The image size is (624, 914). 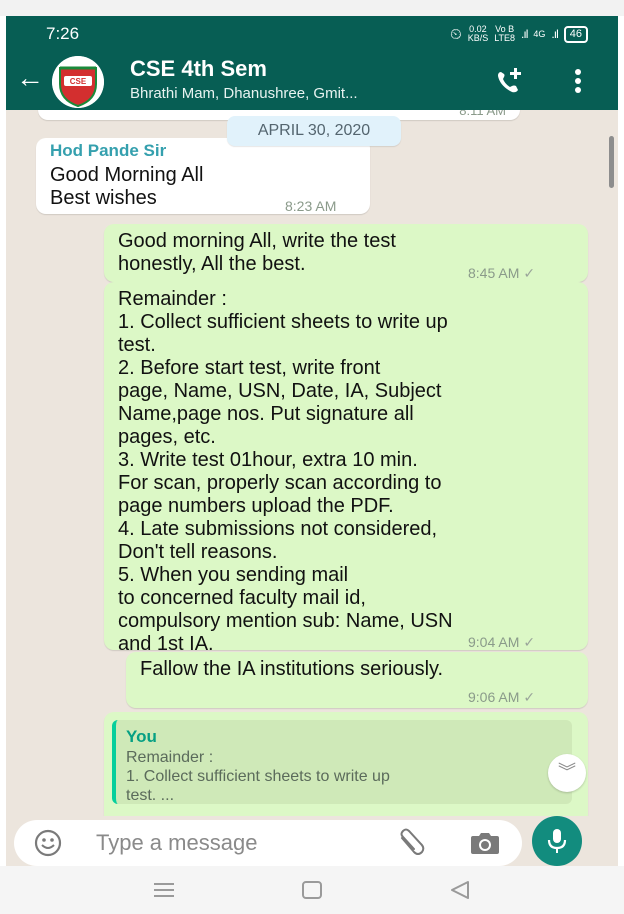 What do you see at coordinates (478, 38) in the screenshot?
I see `network-speed-unit: KB/S` at bounding box center [478, 38].